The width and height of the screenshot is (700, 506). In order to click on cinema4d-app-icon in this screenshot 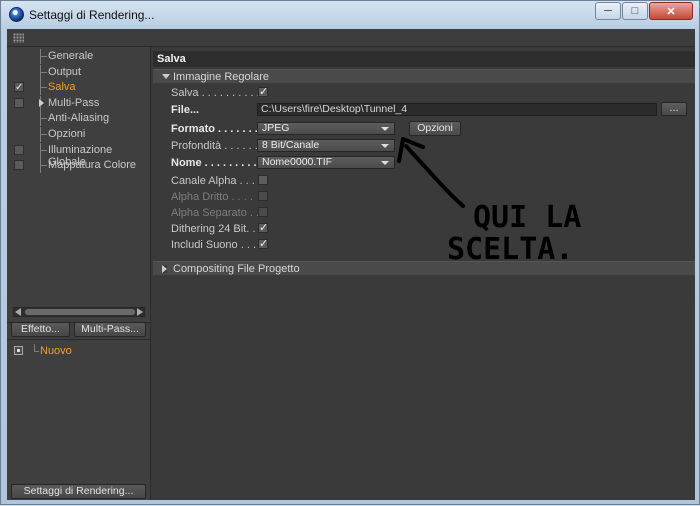, I will do `click(16, 14)`.